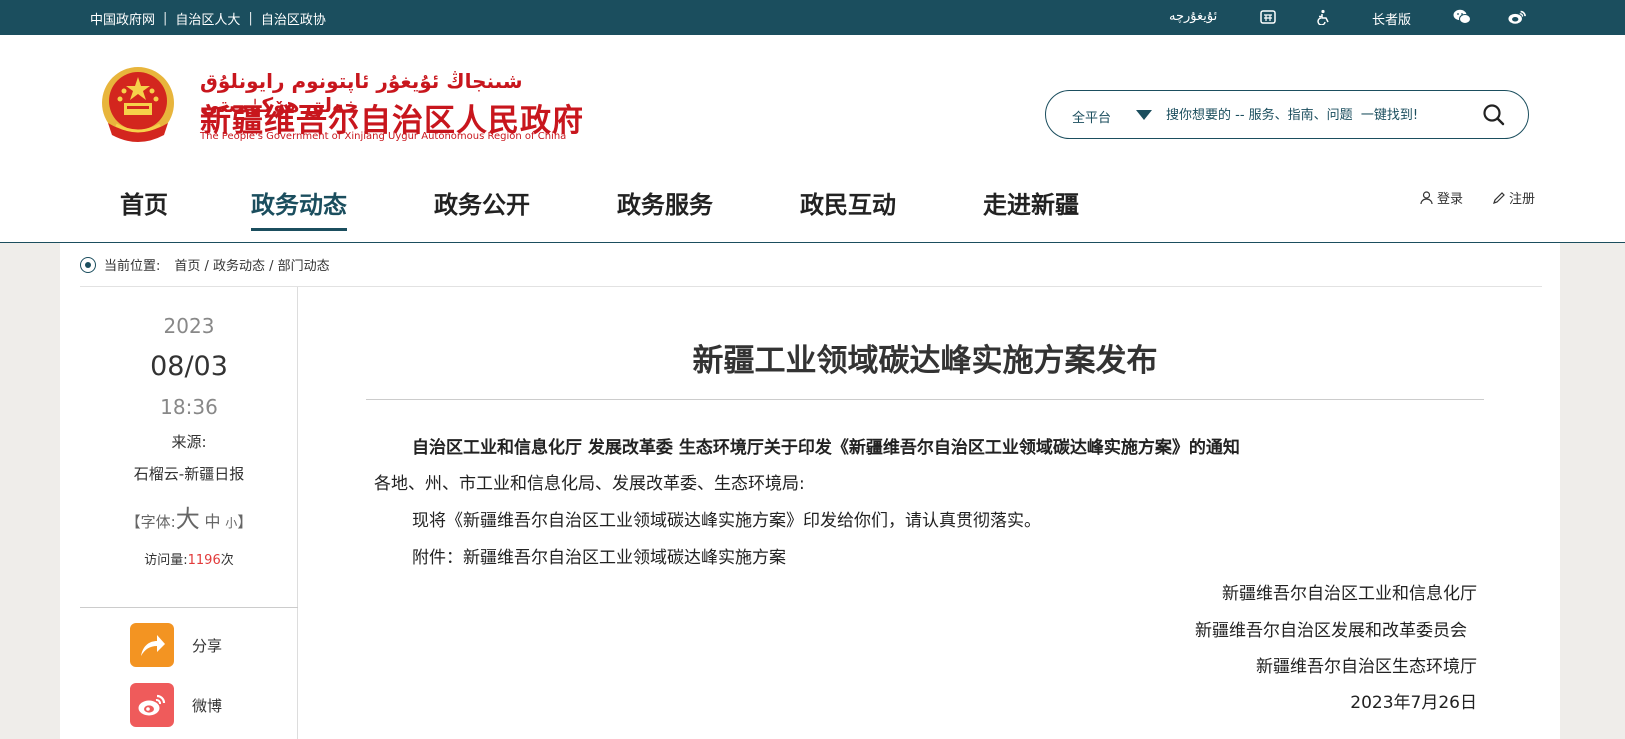 The width and height of the screenshot is (1625, 739). Describe the element at coordinates (1462, 17) in the screenshot. I see `wechat-icon` at that location.